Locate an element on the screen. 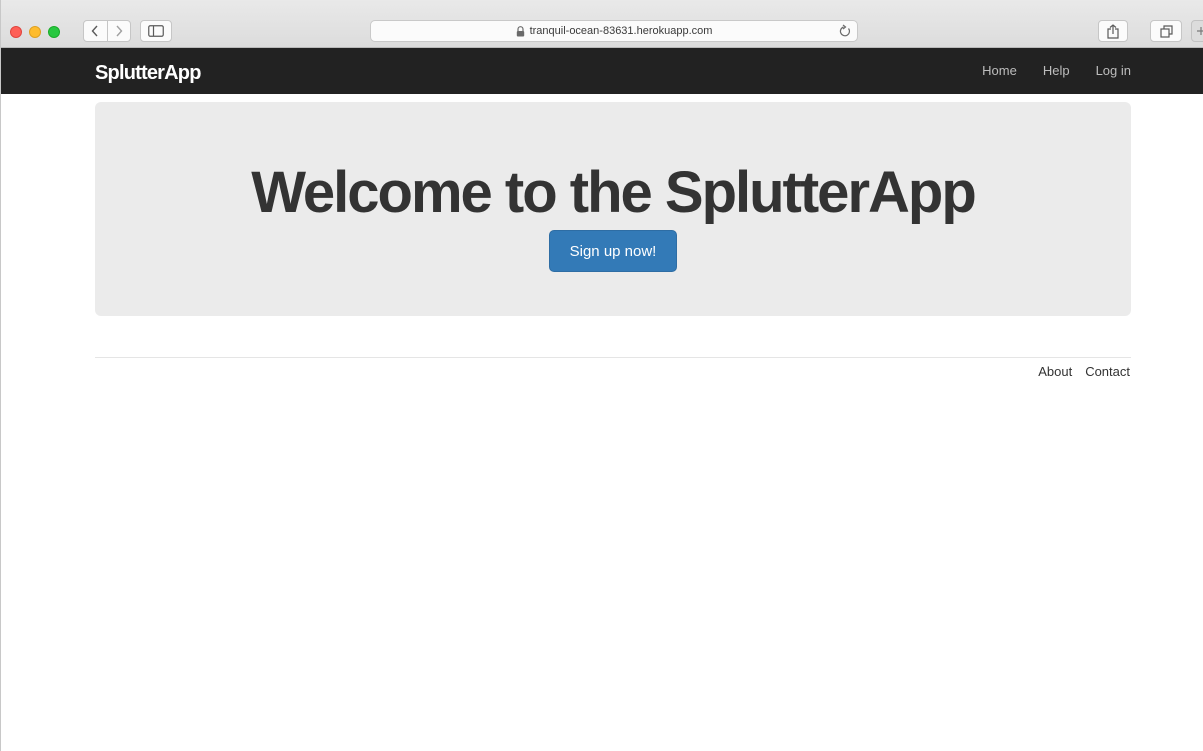 This screenshot has height=751, width=1203. nav-link-log-in: Log in is located at coordinates (1113, 70).